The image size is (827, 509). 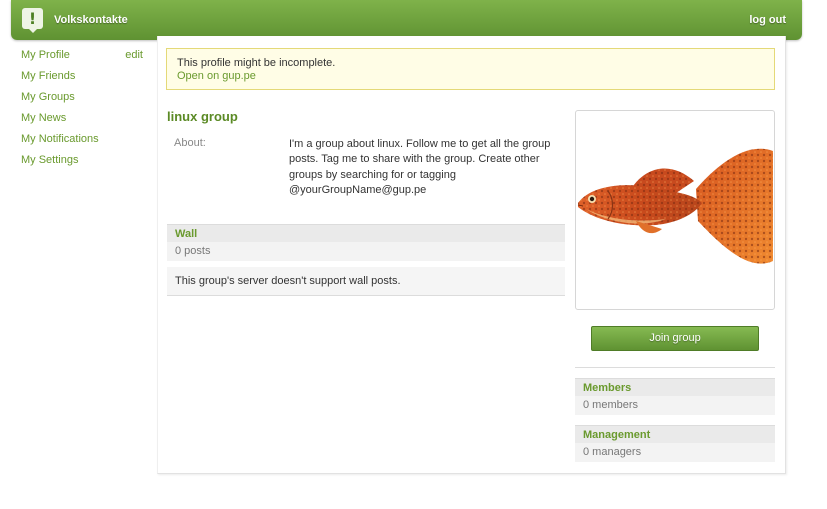 What do you see at coordinates (83, 163) in the screenshot?
I see `sidebar-item-my-settings: My Settings` at bounding box center [83, 163].